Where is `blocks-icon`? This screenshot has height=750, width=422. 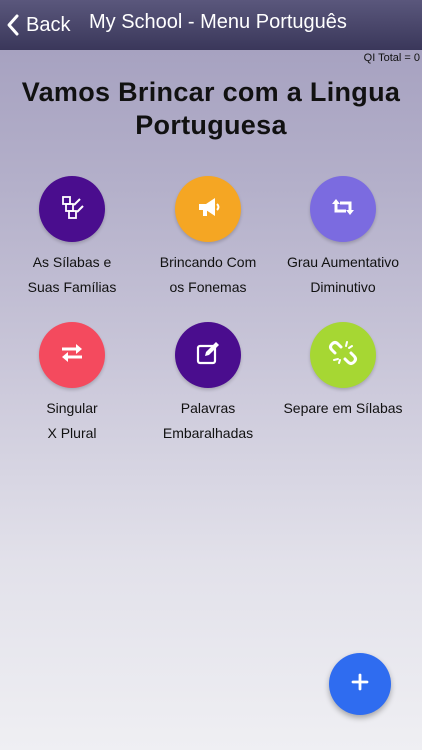
blocks-icon is located at coordinates (72, 209).